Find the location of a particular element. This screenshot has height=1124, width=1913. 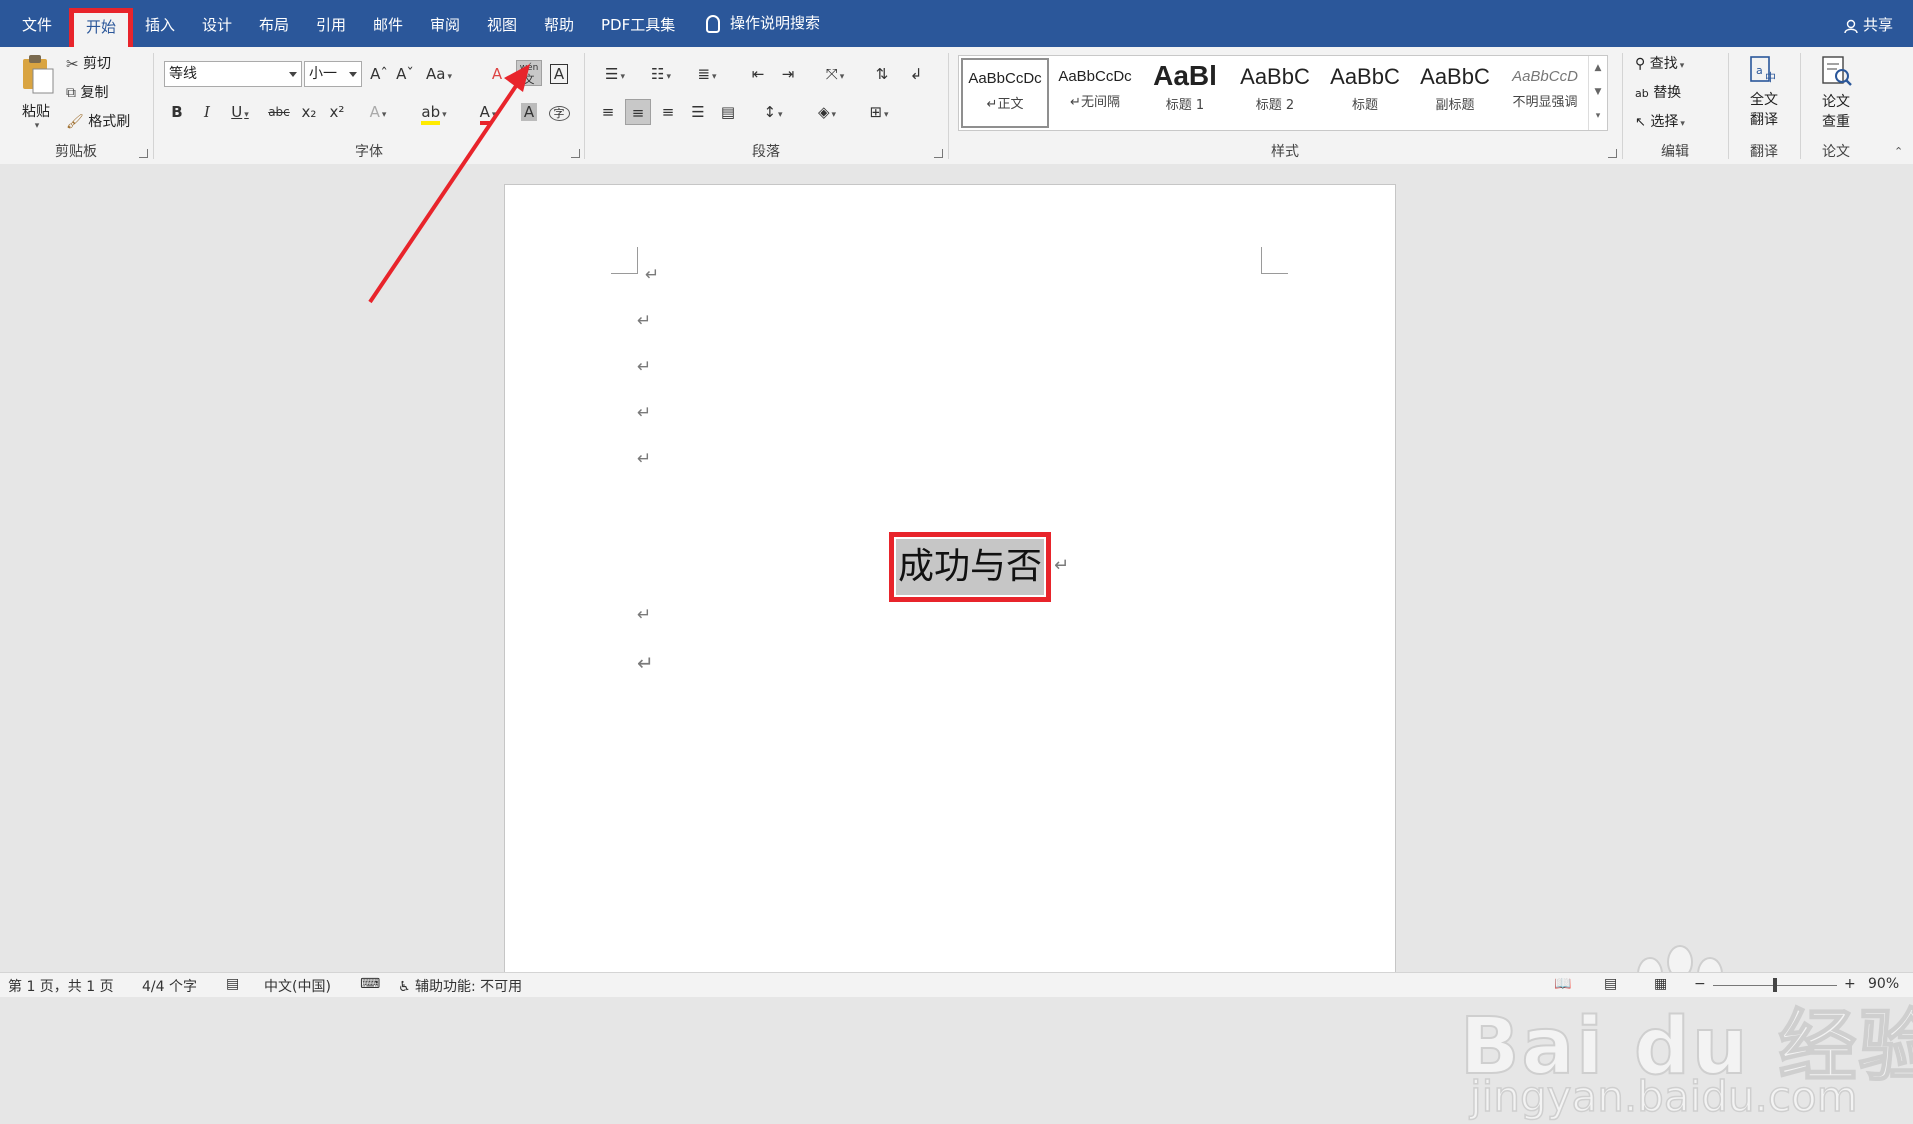

style-title: AaBbC 标题 is located at coordinates (1365, 93).